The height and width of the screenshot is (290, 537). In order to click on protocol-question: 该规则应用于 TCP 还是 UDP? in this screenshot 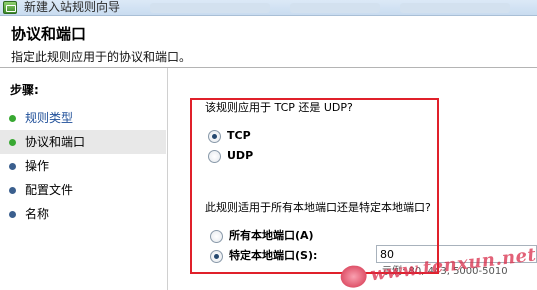, I will do `click(279, 107)`.